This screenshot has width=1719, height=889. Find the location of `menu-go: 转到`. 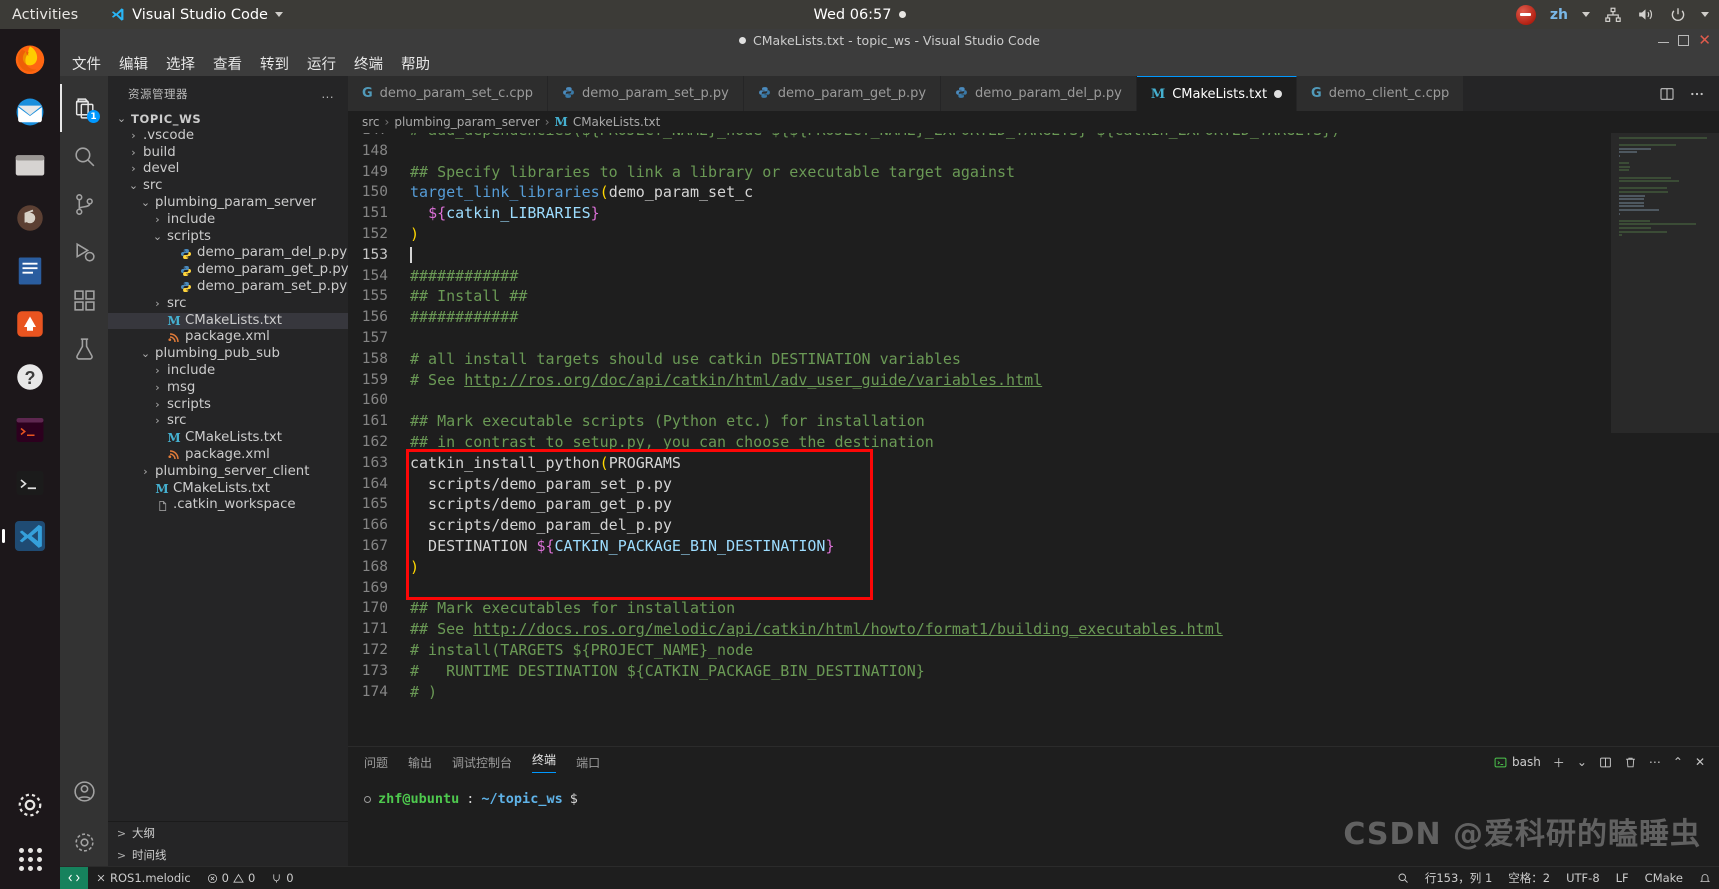

menu-go: 转到 is located at coordinates (274, 63).